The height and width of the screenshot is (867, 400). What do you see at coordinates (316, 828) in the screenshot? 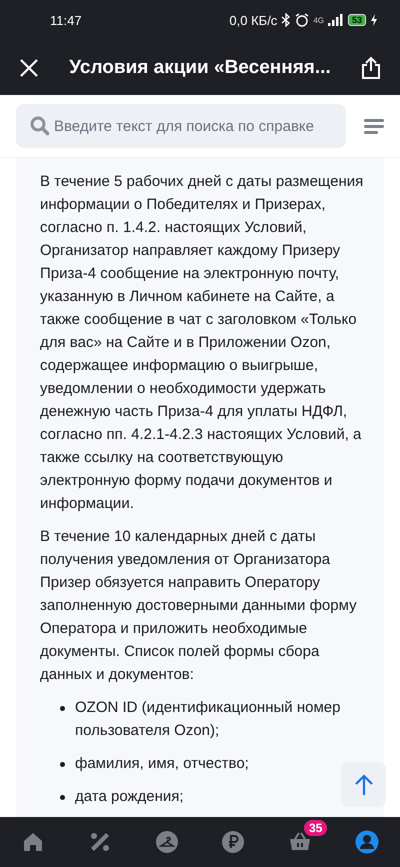
I see `cart-count: 35` at bounding box center [316, 828].